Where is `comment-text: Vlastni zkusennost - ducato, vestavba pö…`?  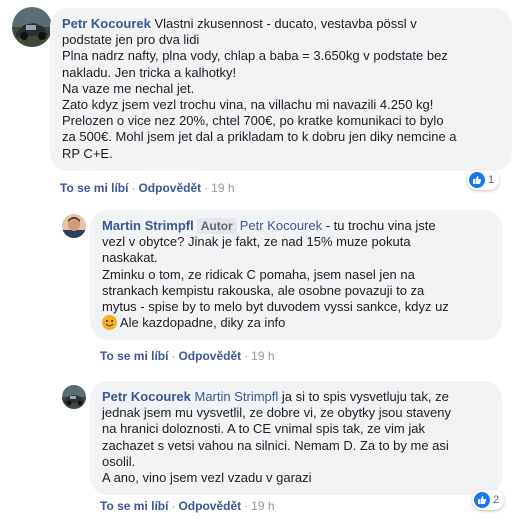 comment-text: Vlastni zkusennost - ducato, vestavba pö… is located at coordinates (283, 23).